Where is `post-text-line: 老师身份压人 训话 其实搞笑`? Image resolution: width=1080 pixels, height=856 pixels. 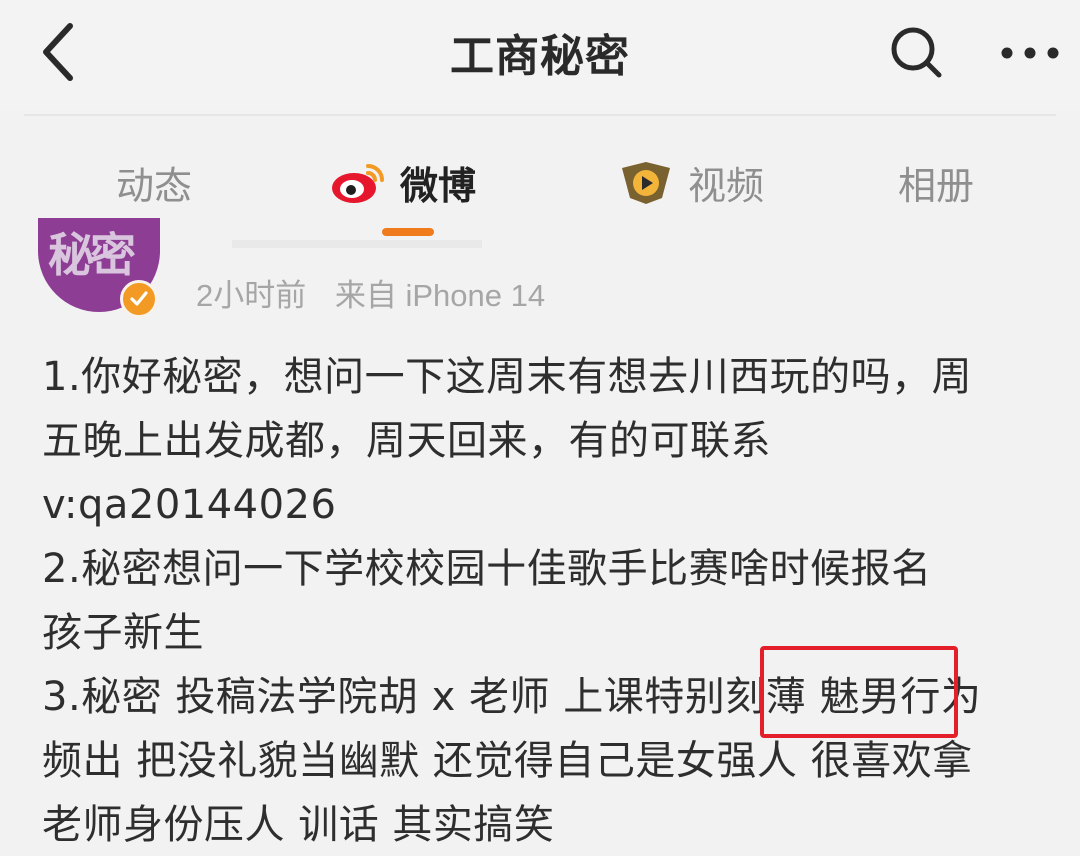 post-text-line: 老师身份压人 训话 其实搞笑 is located at coordinates (298, 825).